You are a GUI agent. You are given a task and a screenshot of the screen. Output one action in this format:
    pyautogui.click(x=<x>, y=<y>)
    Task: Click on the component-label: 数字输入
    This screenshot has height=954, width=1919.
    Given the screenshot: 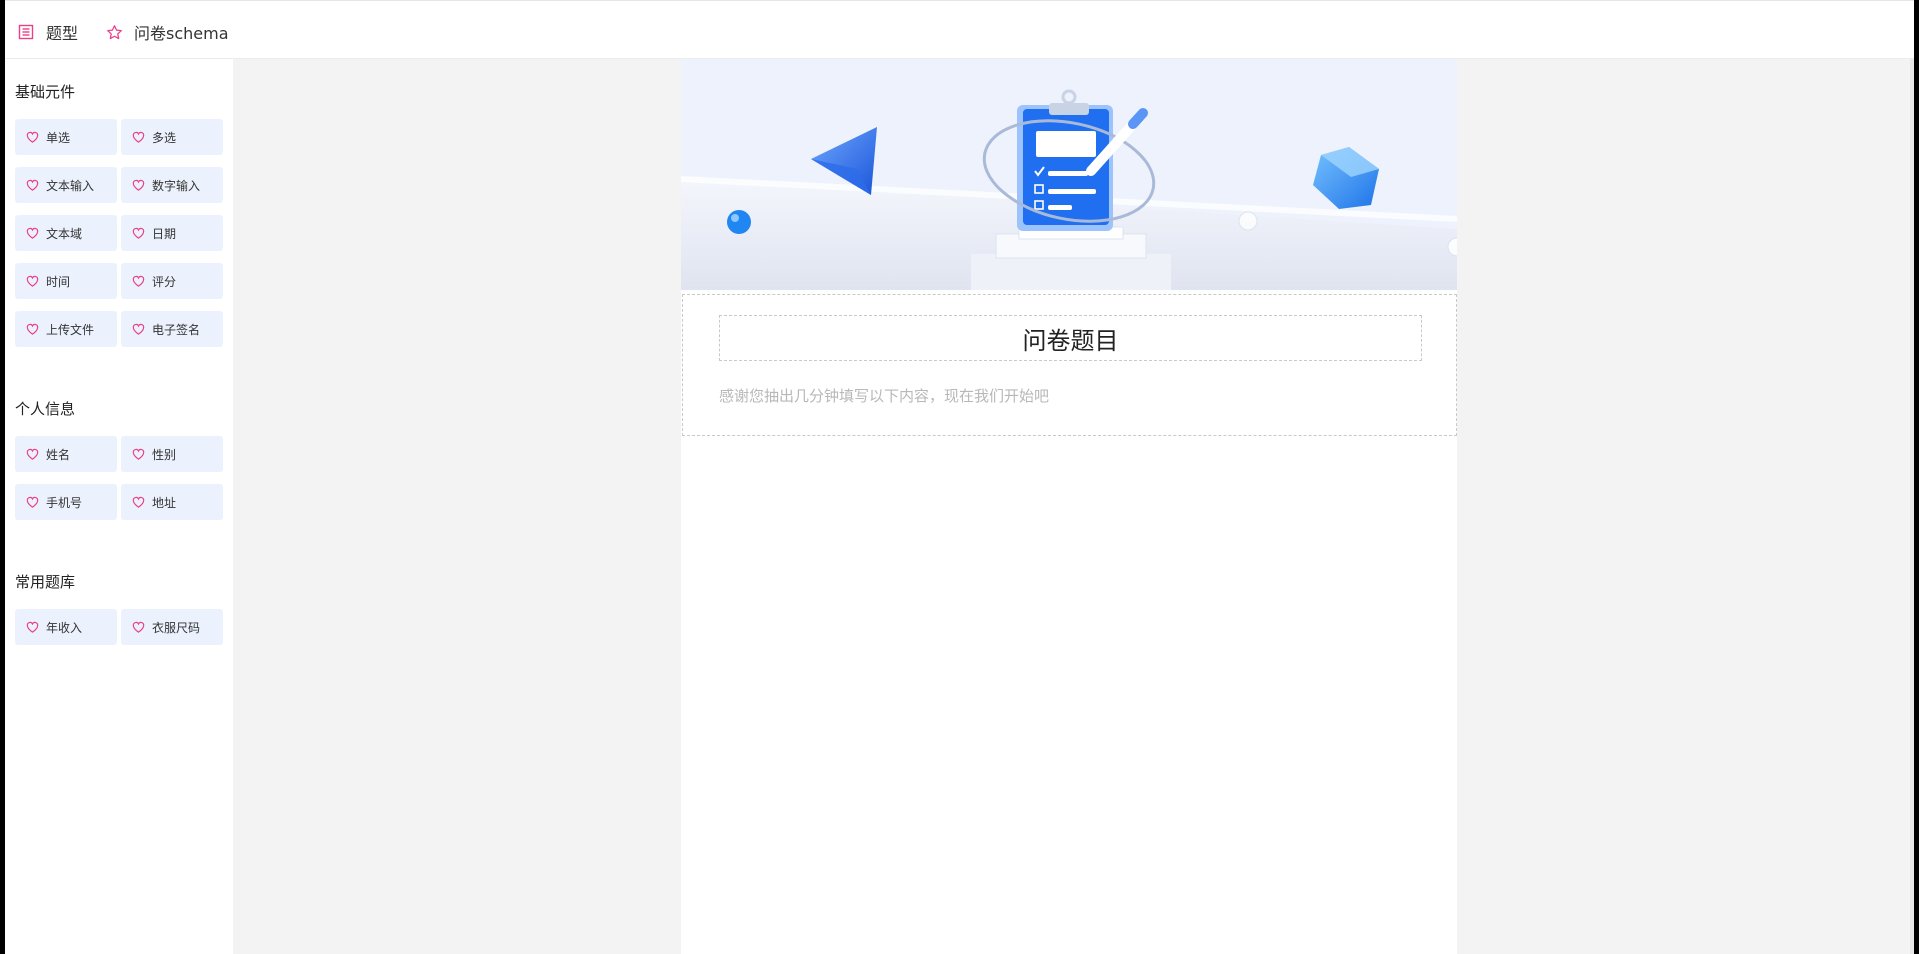 What is the action you would take?
    pyautogui.click(x=176, y=185)
    